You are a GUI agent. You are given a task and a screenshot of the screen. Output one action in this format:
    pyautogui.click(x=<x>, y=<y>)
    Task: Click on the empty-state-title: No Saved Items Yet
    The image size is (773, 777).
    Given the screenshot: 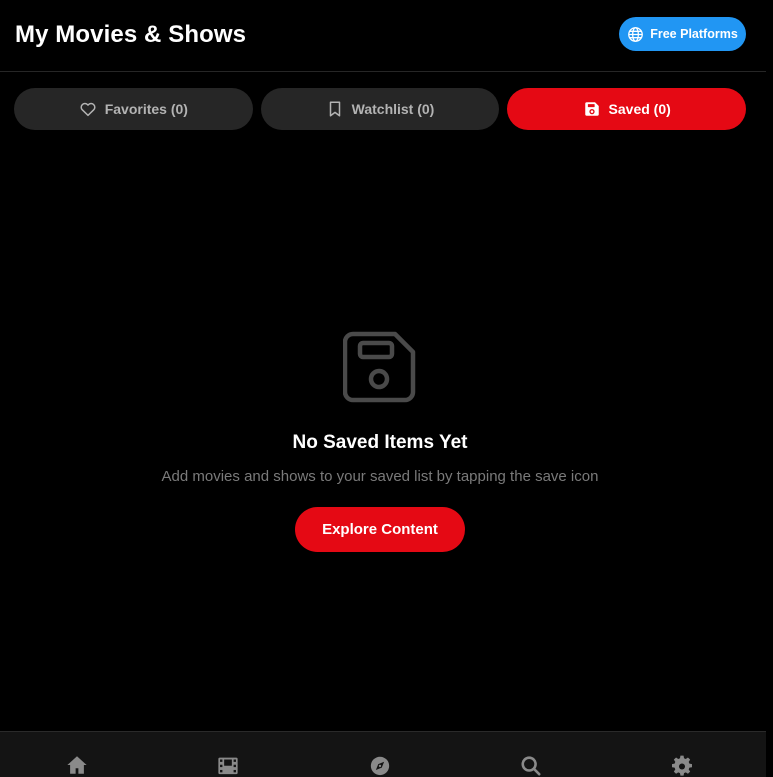 What is the action you would take?
    pyautogui.click(x=380, y=442)
    